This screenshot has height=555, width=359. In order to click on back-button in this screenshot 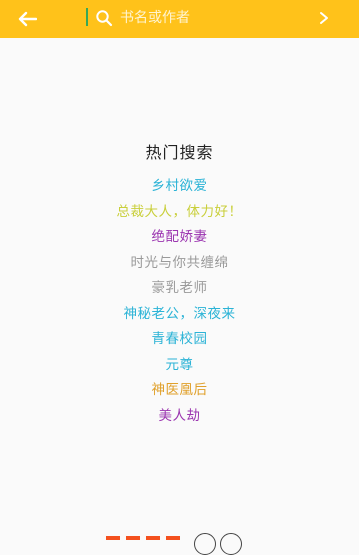, I will do `click(27, 19)`.